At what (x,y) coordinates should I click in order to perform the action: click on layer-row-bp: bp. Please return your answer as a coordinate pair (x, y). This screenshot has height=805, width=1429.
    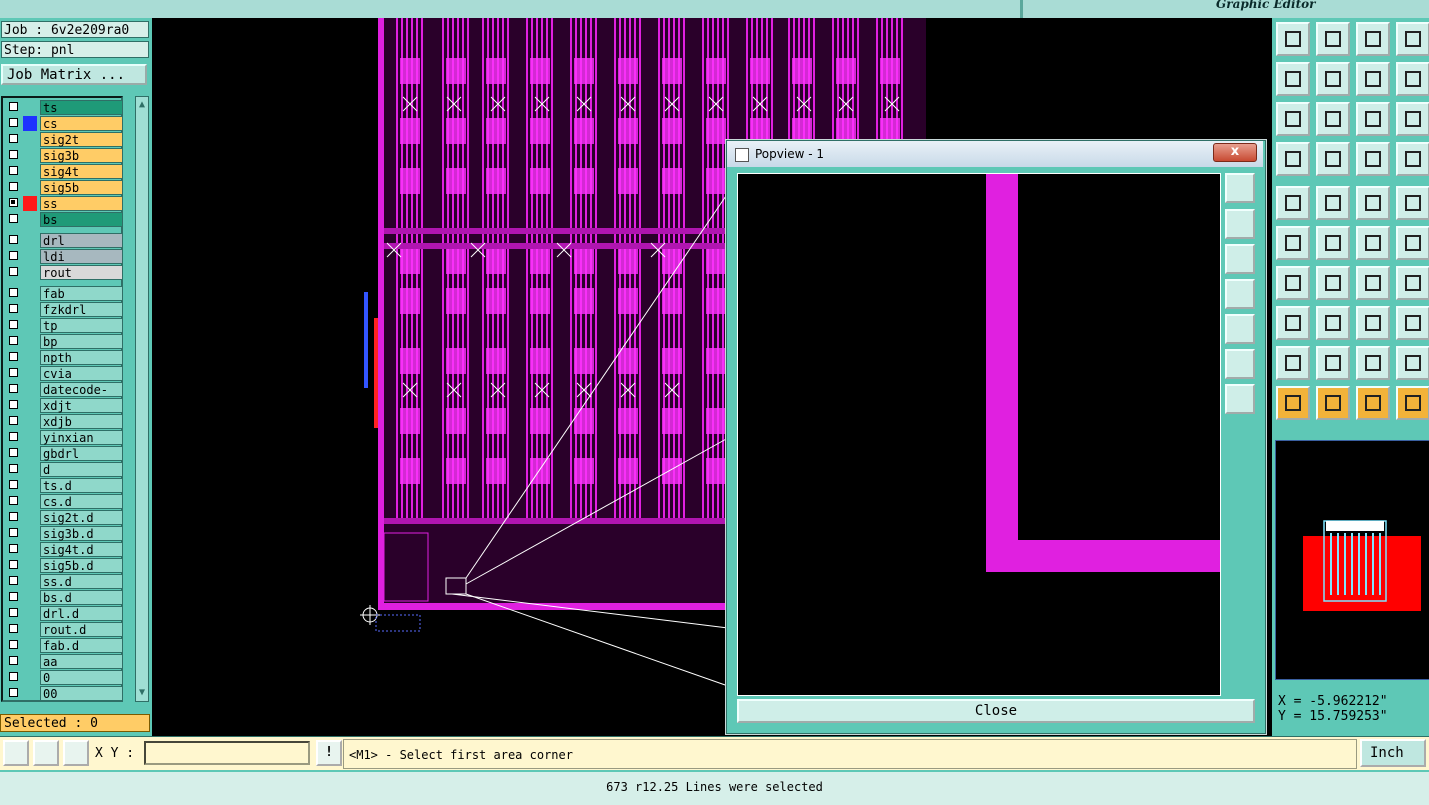
    Looking at the image, I should click on (64, 341).